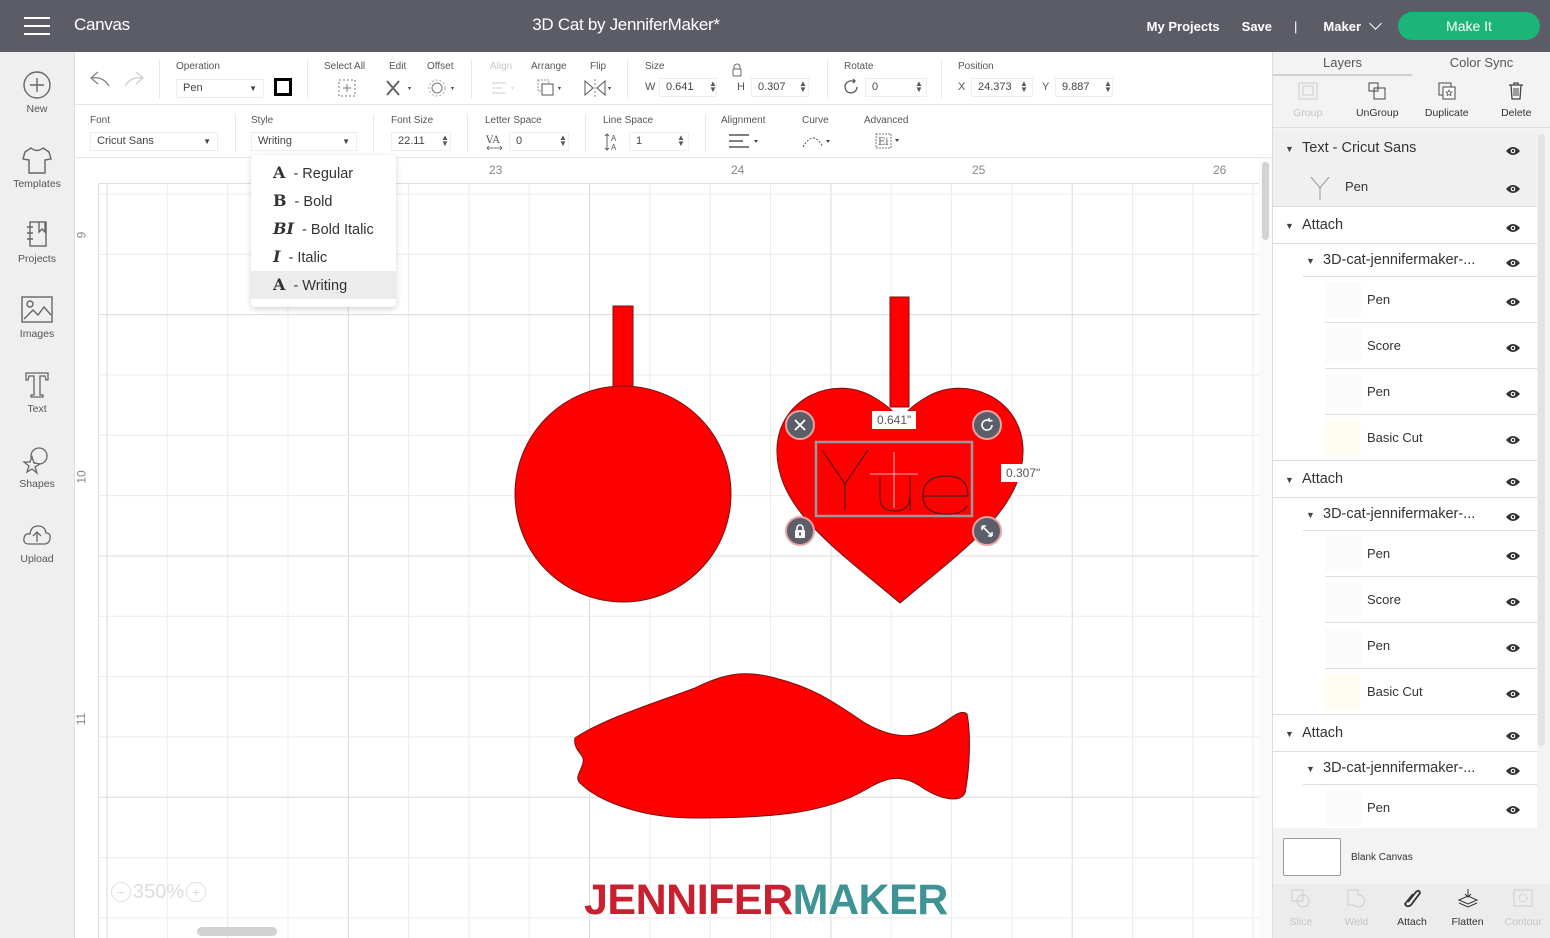 The height and width of the screenshot is (938, 1550). What do you see at coordinates (1183, 26) in the screenshot?
I see `my-projects-link: My Projects` at bounding box center [1183, 26].